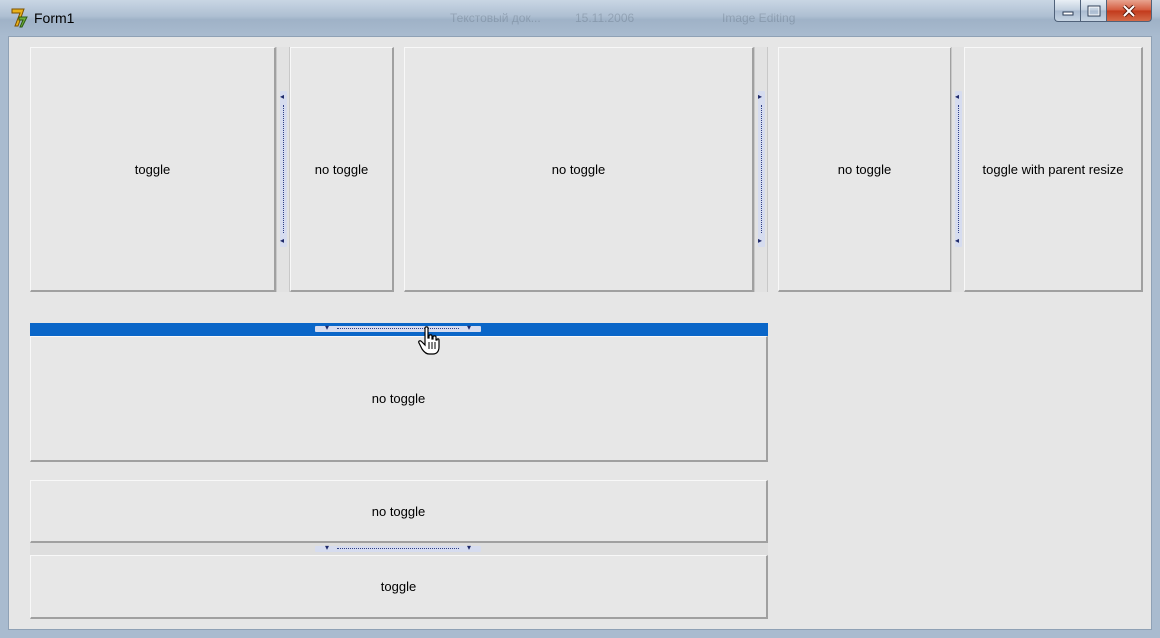 The width and height of the screenshot is (1160, 638). What do you see at coordinates (865, 169) in the screenshot?
I see `panel-top-right-a: no toggle` at bounding box center [865, 169].